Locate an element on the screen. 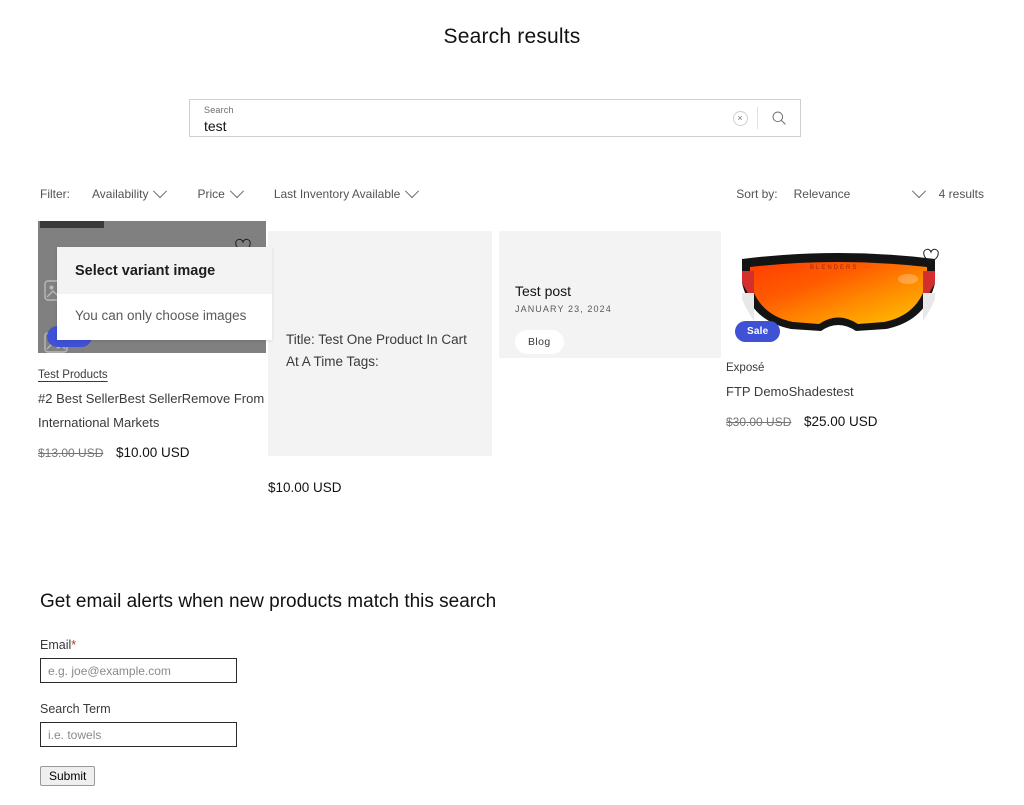  email-field-label: Email* is located at coordinates (58, 645).